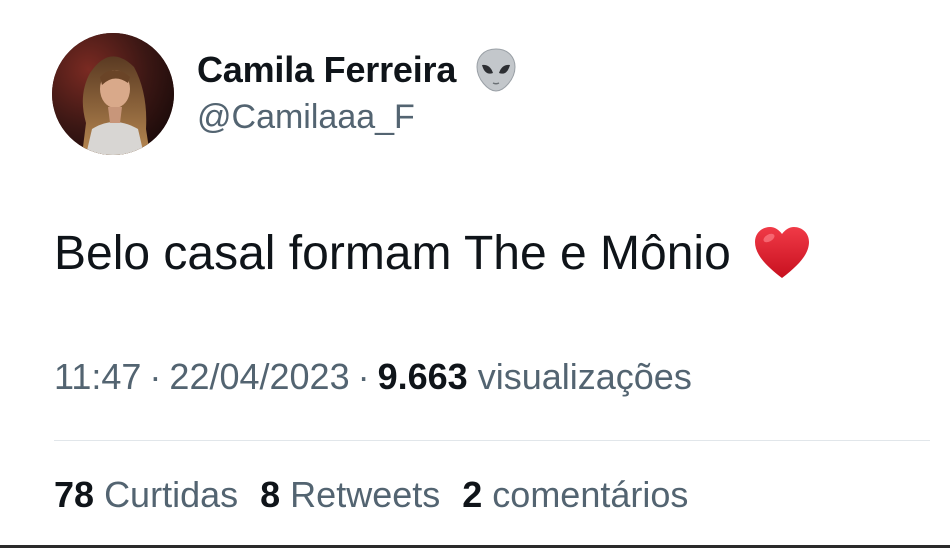  I want to click on author-display-name: Camila Ferreira, so click(326, 70).